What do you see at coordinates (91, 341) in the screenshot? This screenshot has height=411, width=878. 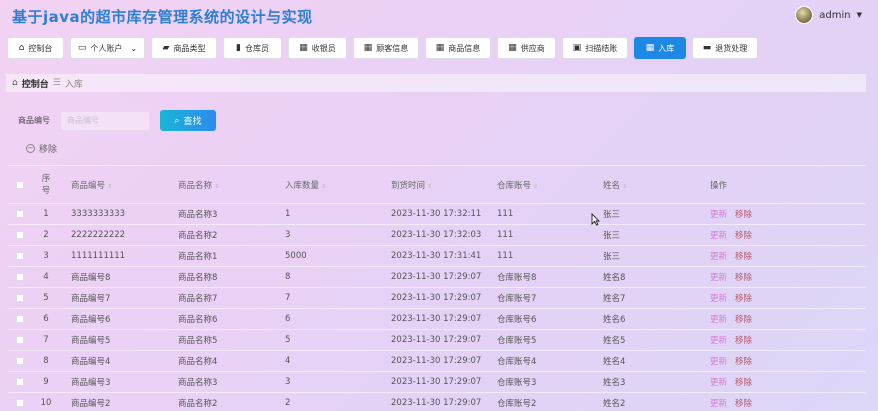 I see `row-code: 商品编号5` at bounding box center [91, 341].